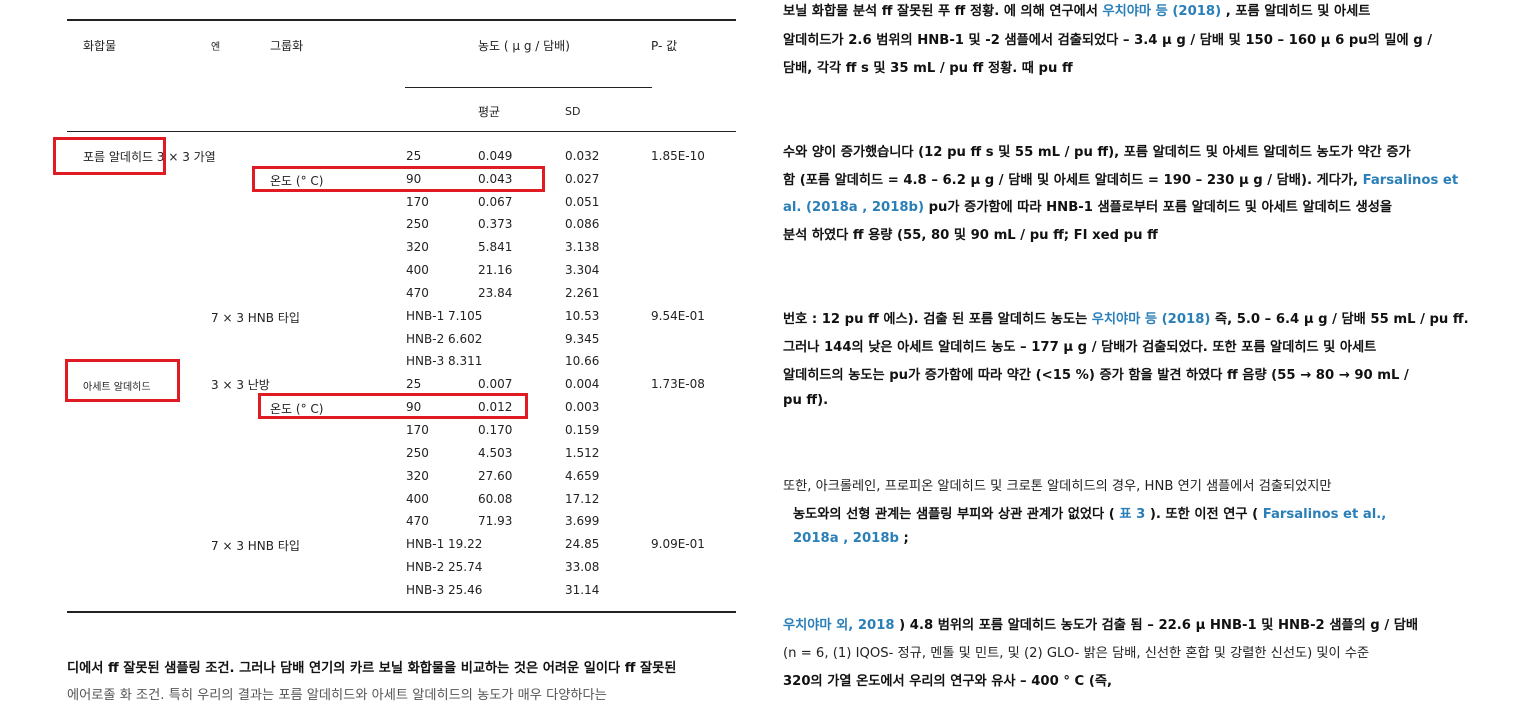  What do you see at coordinates (495, 521) in the screenshot?
I see `table-cell: 71.93` at bounding box center [495, 521].